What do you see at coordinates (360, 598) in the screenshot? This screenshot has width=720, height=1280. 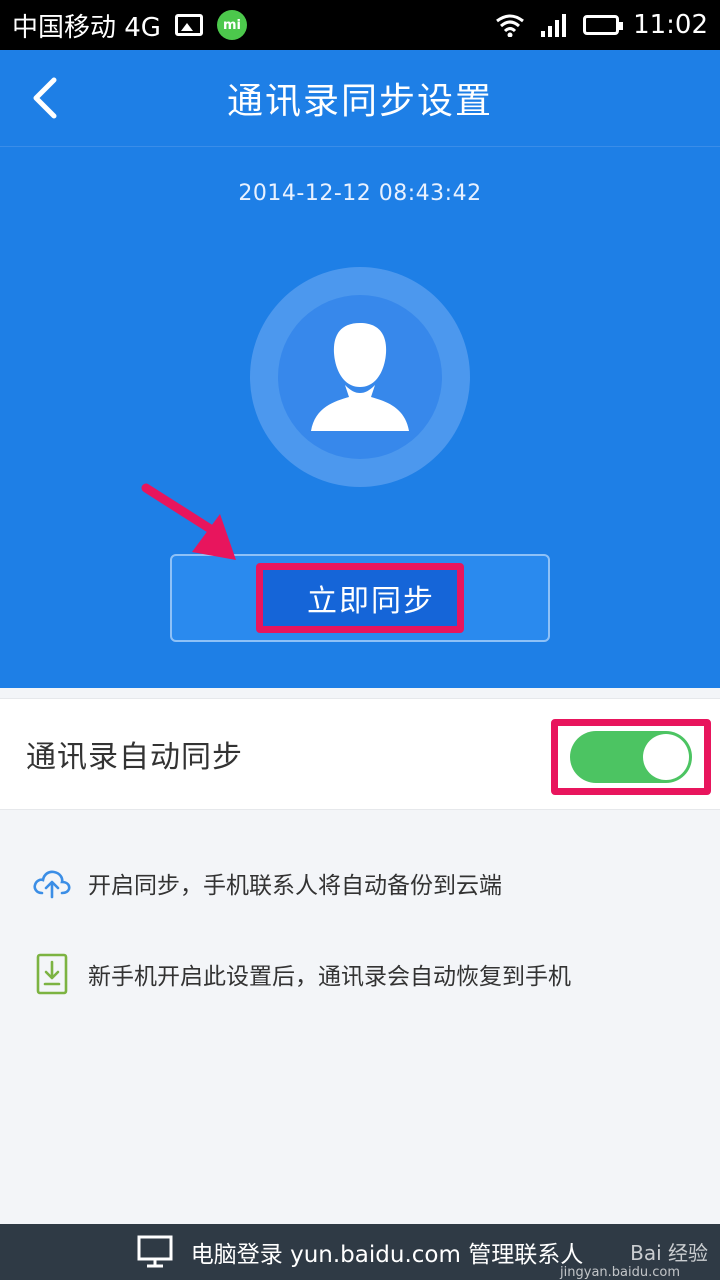 I see `sync-now-label: 立即同步` at bounding box center [360, 598].